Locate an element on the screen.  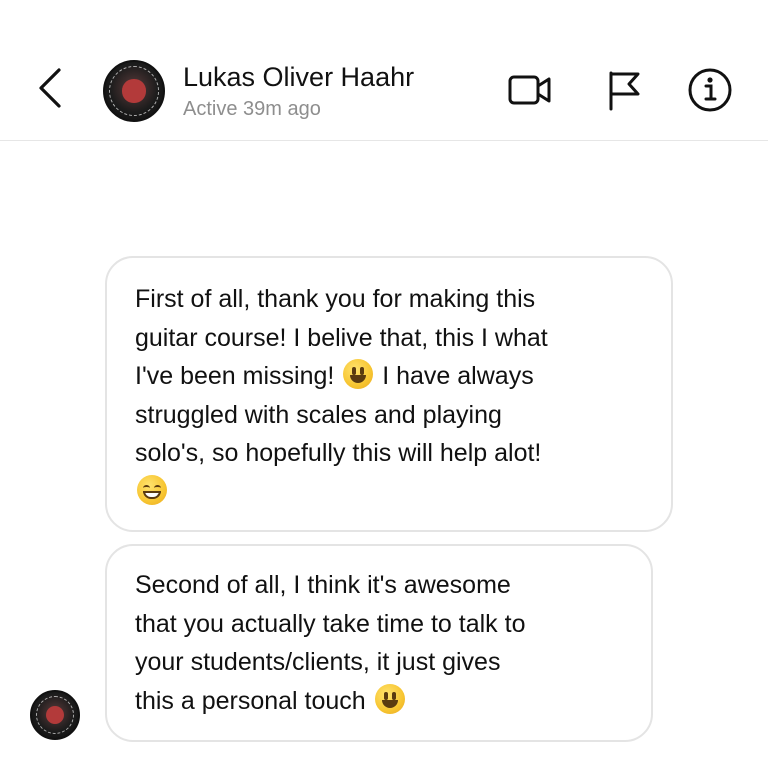
chevron-left-icon is located at coordinates (50, 88).